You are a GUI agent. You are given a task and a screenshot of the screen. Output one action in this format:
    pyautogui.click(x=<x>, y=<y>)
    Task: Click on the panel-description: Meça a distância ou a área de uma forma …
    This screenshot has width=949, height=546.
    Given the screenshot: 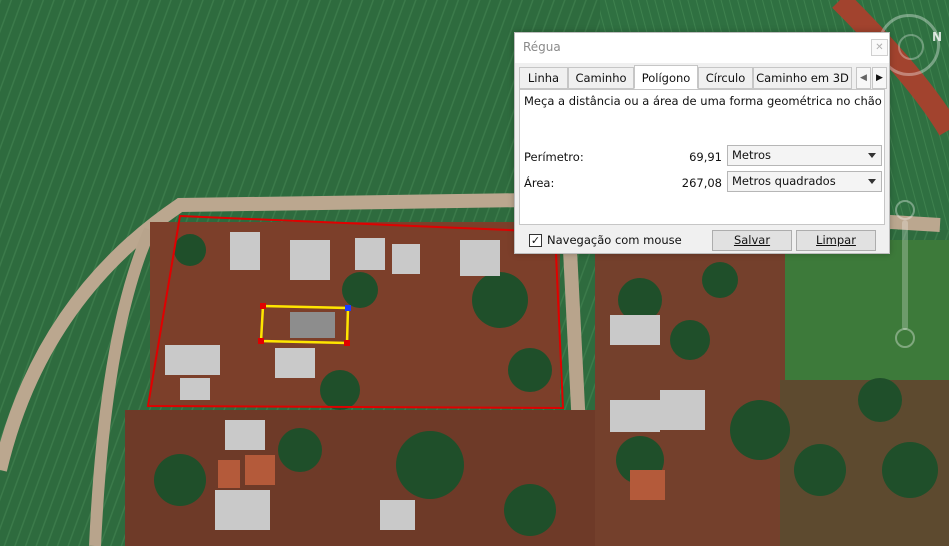 What is the action you would take?
    pyautogui.click(x=703, y=101)
    